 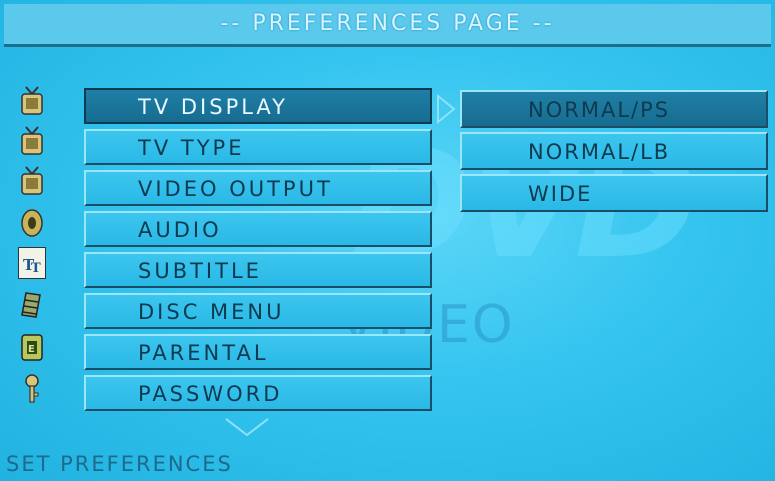 I want to click on password-key-icon, so click(x=32, y=389).